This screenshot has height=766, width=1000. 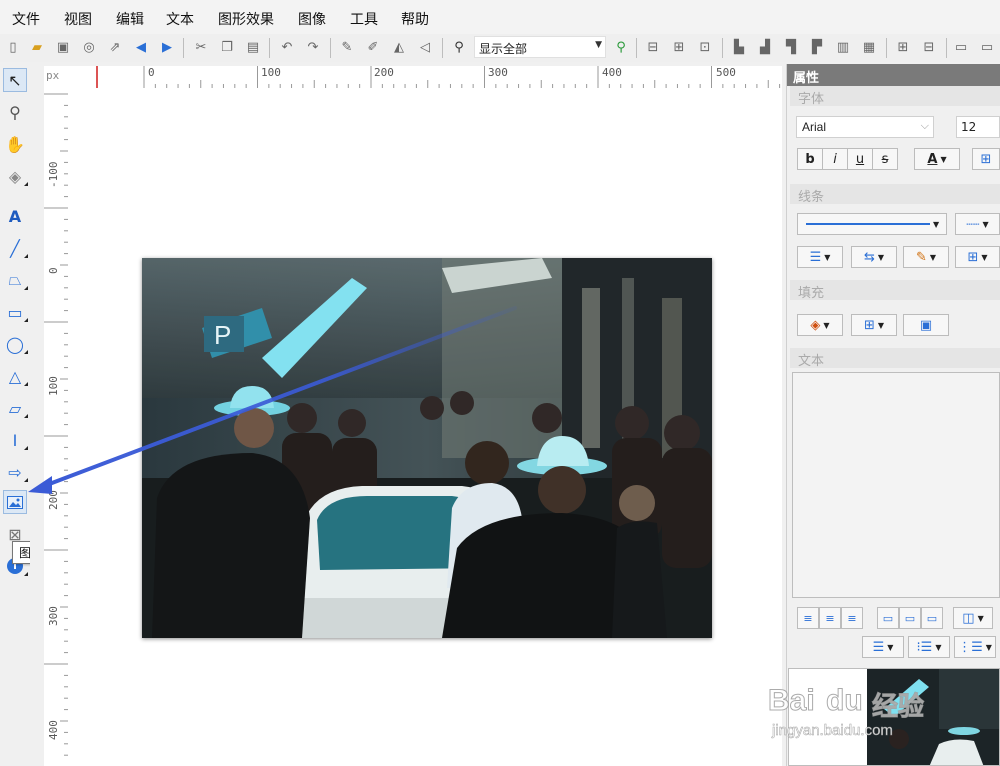 I want to click on watermark-brand-du: du, so click(x=845, y=701).